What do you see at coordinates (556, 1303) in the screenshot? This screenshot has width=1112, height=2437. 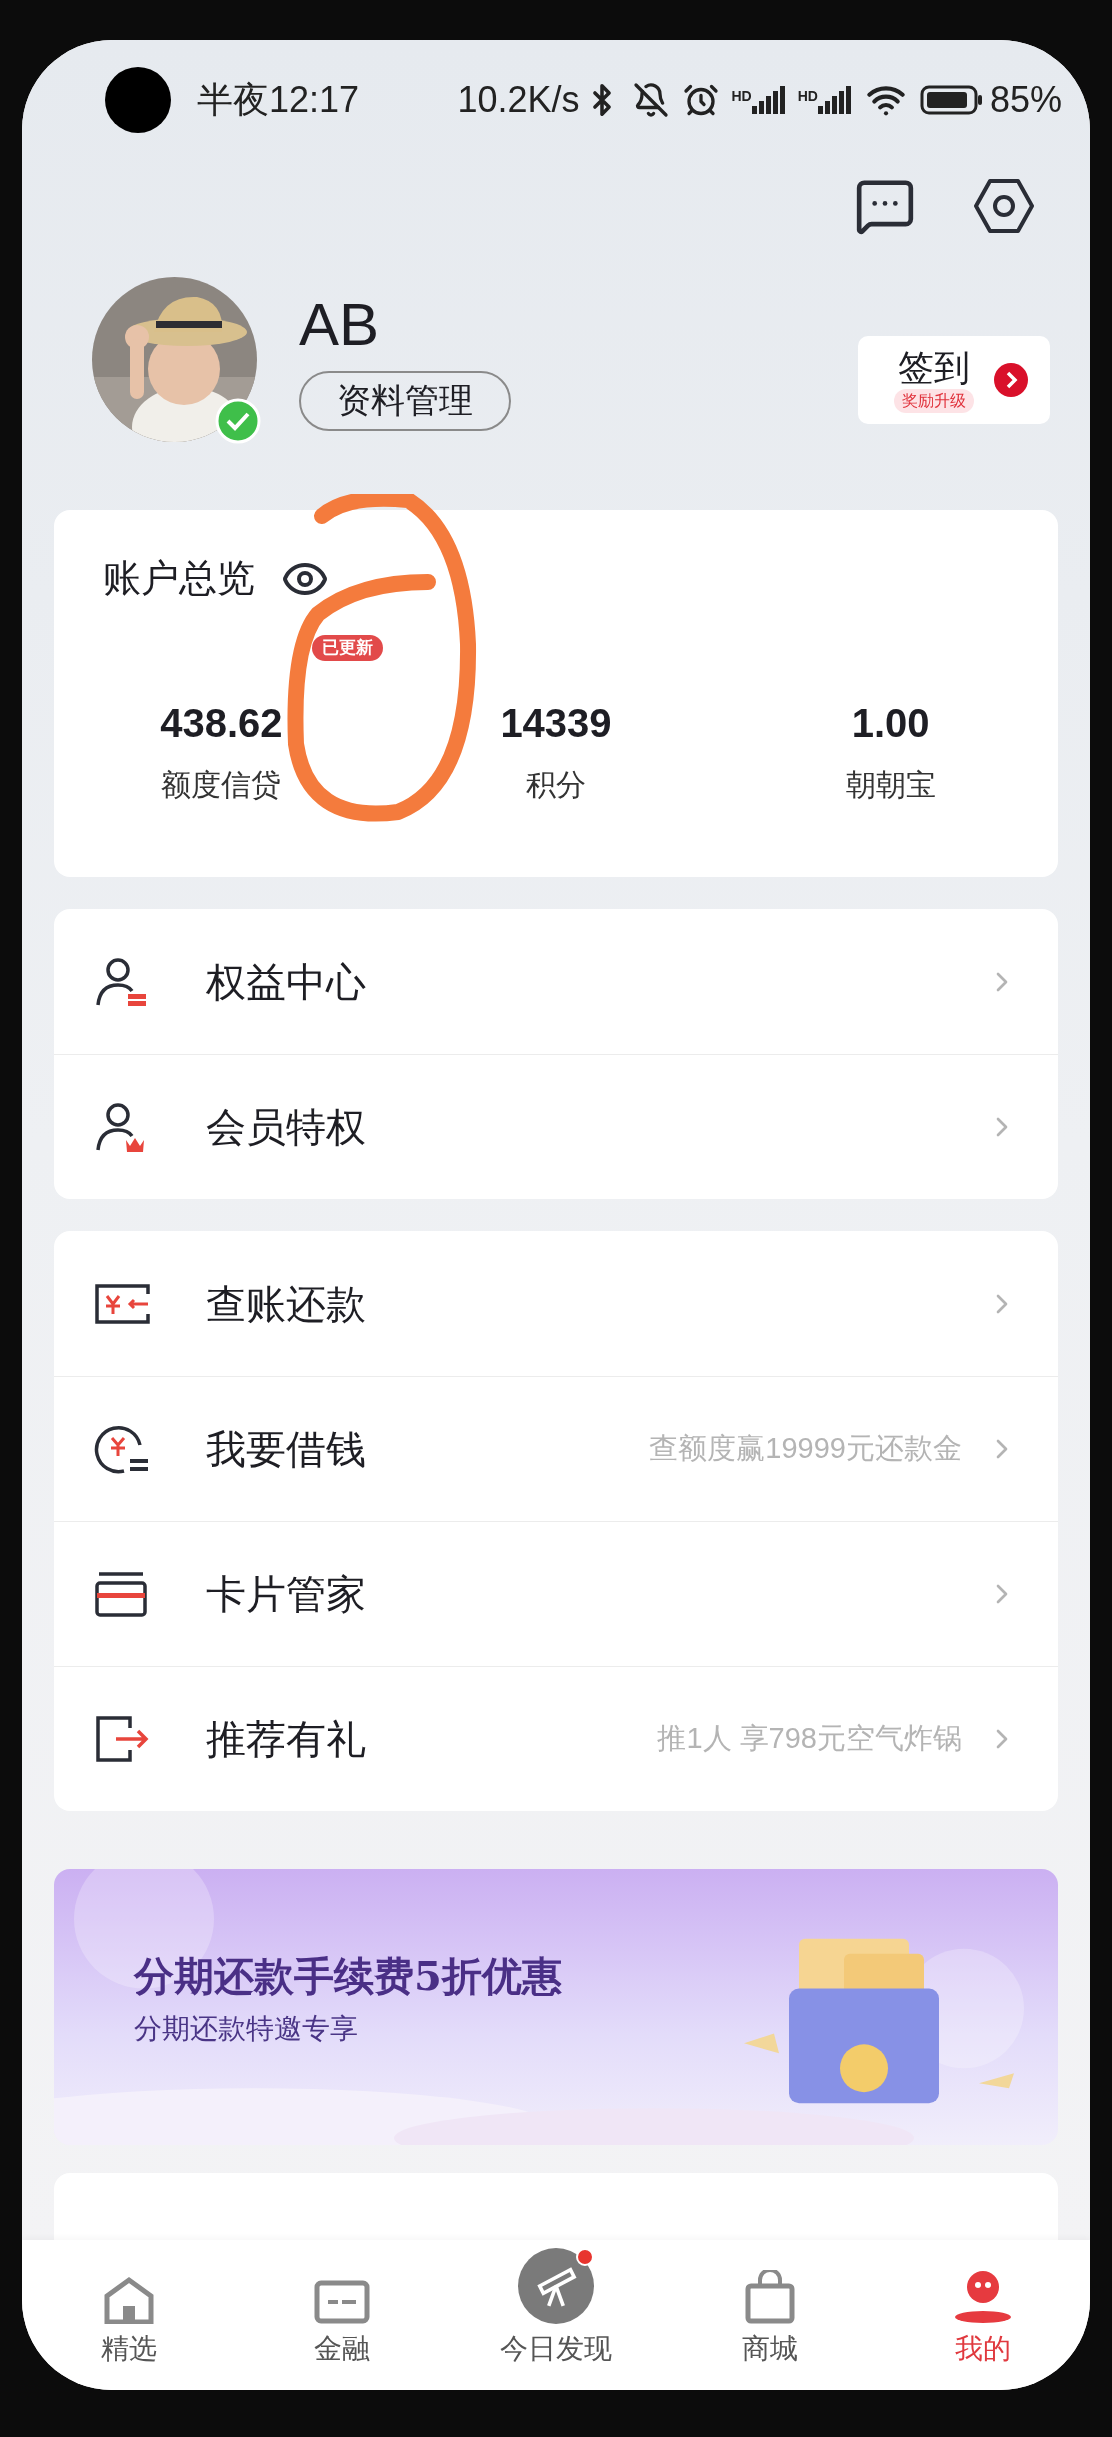 I see `menu-row: 查账还款` at bounding box center [556, 1303].